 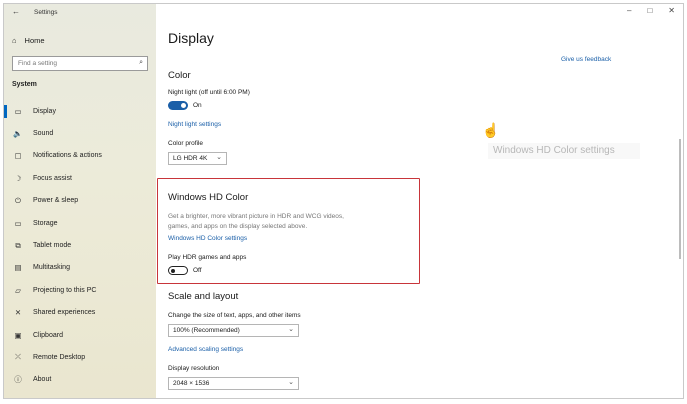 I want to click on moon-icon: ☽, so click(x=18, y=178).